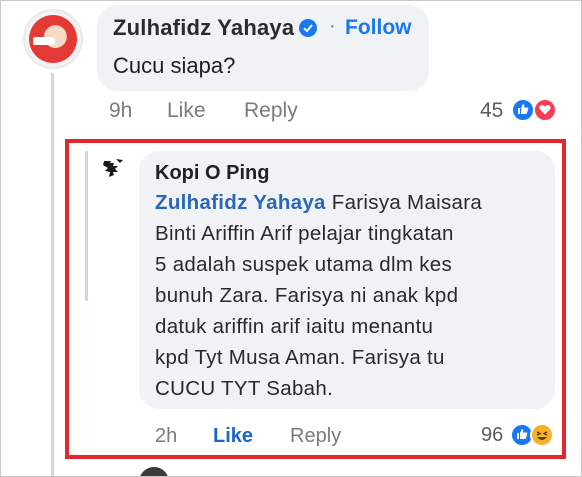 The height and width of the screenshot is (477, 582). Describe the element at coordinates (491, 111) in the screenshot. I see `reaction-count: 45` at that location.